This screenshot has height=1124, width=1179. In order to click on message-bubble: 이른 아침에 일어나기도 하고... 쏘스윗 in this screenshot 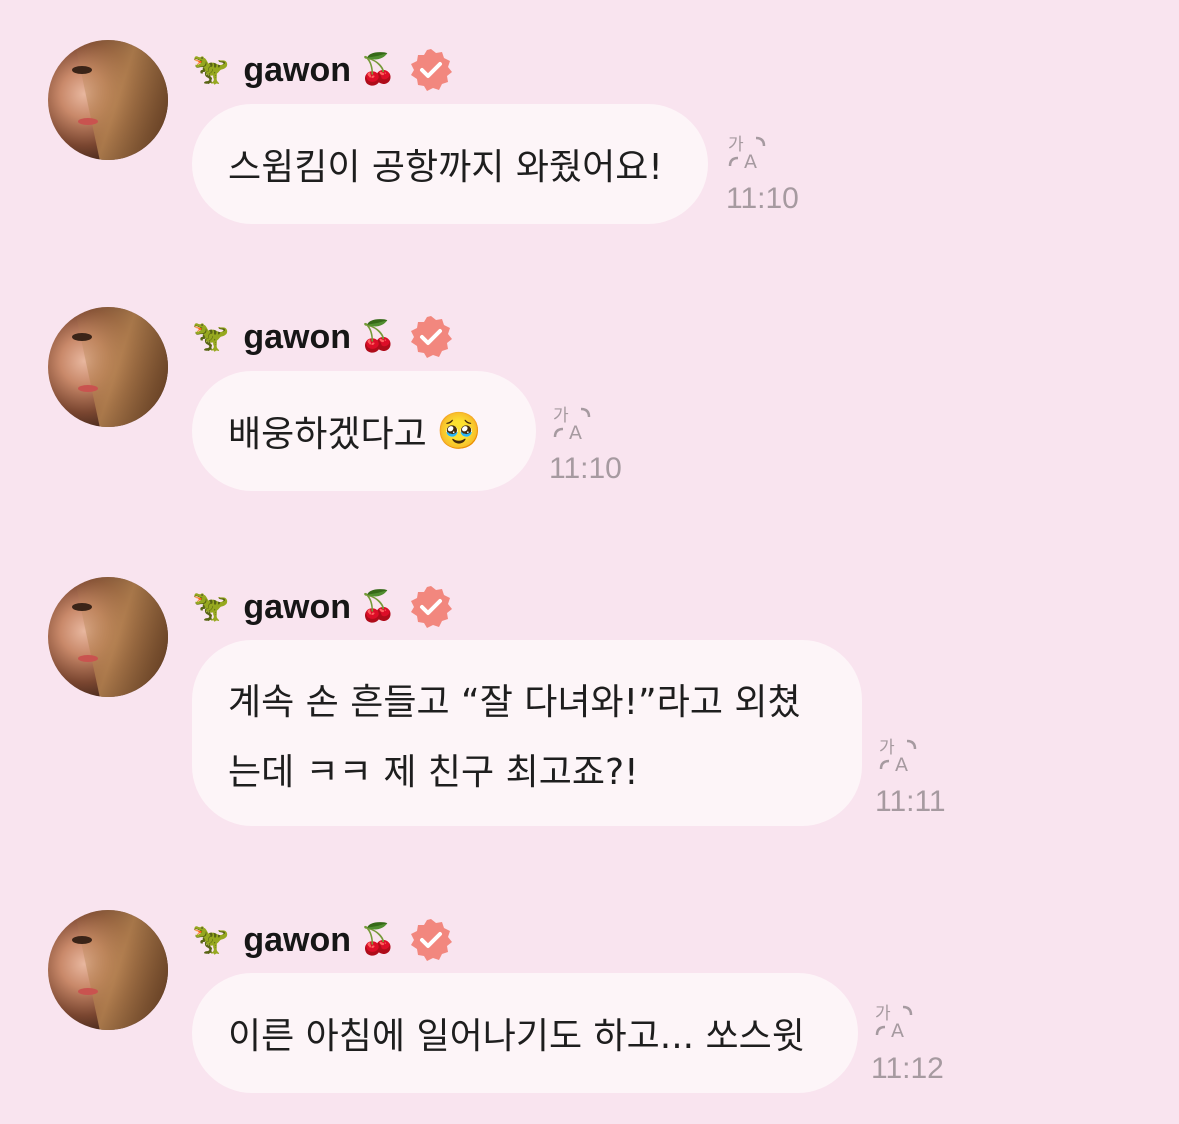, I will do `click(525, 1033)`.